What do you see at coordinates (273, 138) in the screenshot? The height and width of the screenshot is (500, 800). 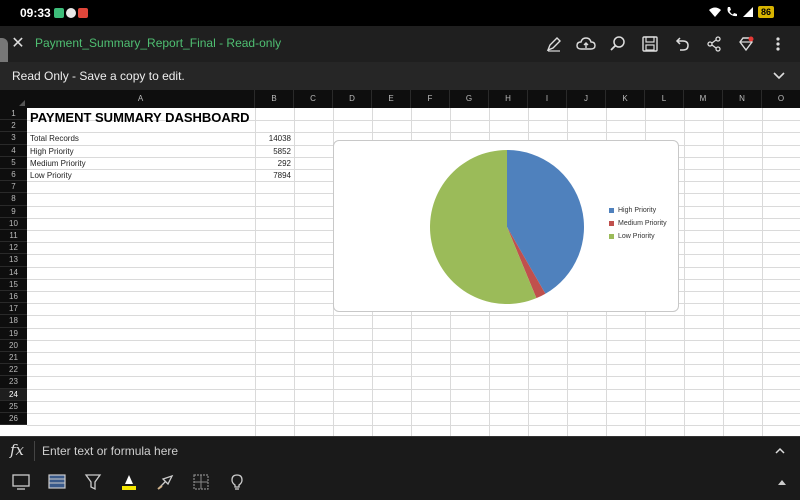 I see `summary-value-cell: 14038` at bounding box center [273, 138].